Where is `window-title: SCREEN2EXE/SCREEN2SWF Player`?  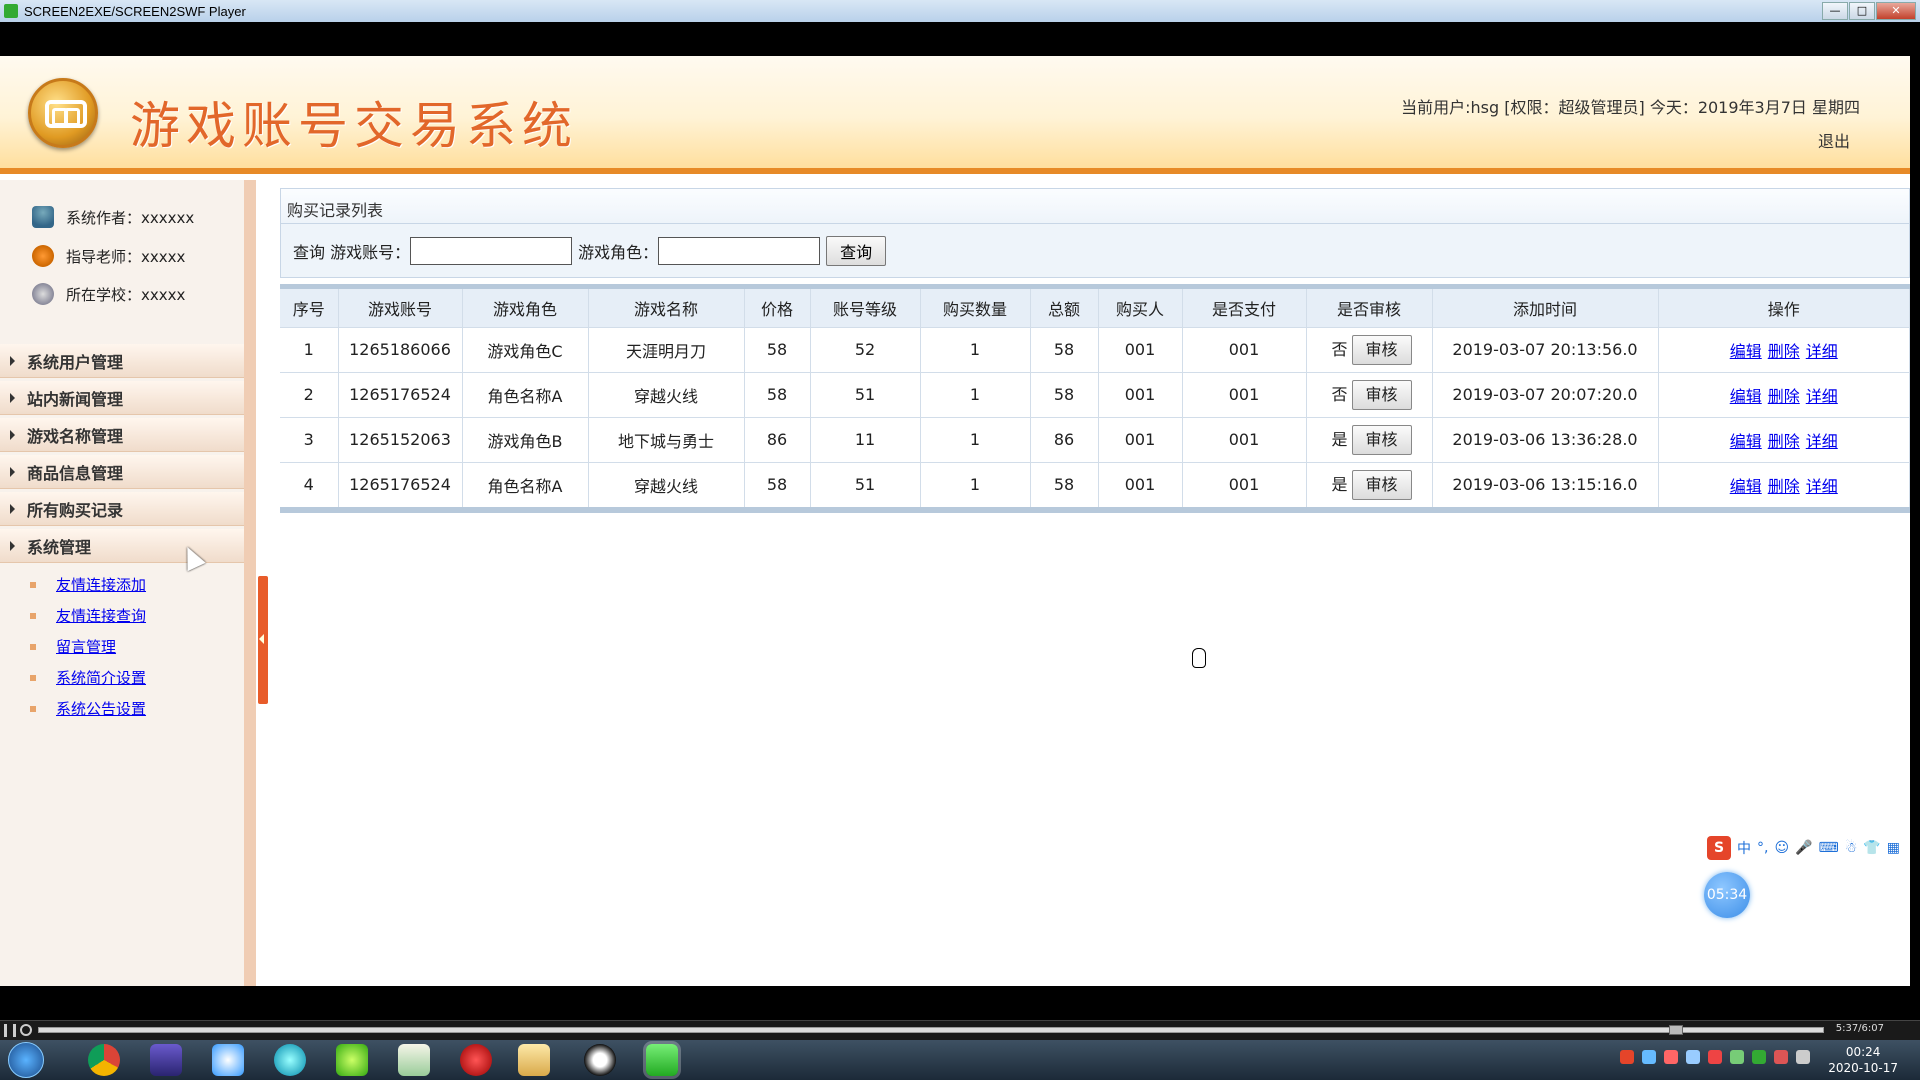 window-title: SCREEN2EXE/SCREEN2SWF Player is located at coordinates (135, 11).